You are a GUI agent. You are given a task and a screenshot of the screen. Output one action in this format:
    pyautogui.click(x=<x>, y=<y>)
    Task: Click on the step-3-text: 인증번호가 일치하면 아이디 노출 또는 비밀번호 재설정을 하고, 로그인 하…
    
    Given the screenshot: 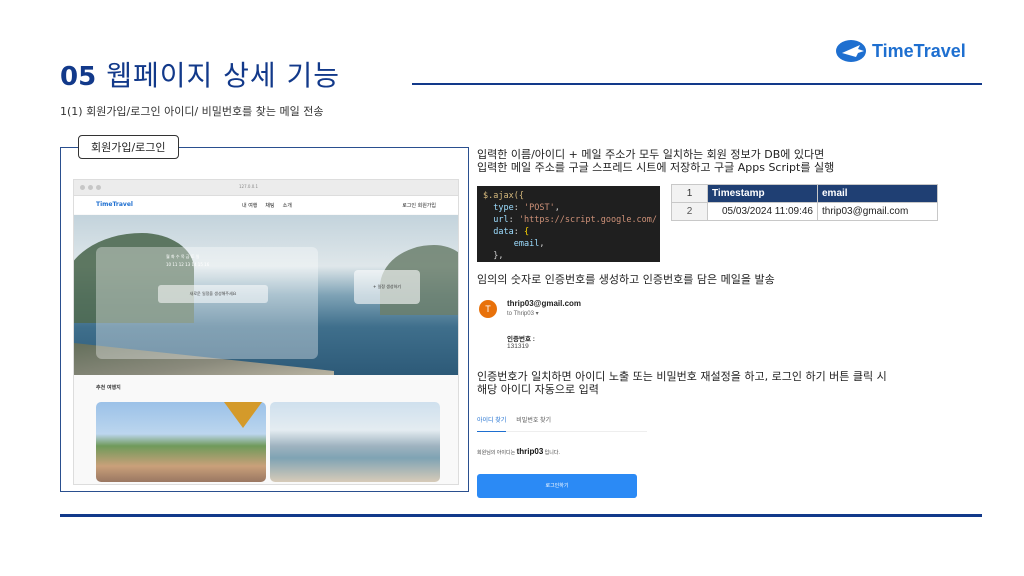 What is the action you would take?
    pyautogui.click(x=682, y=383)
    